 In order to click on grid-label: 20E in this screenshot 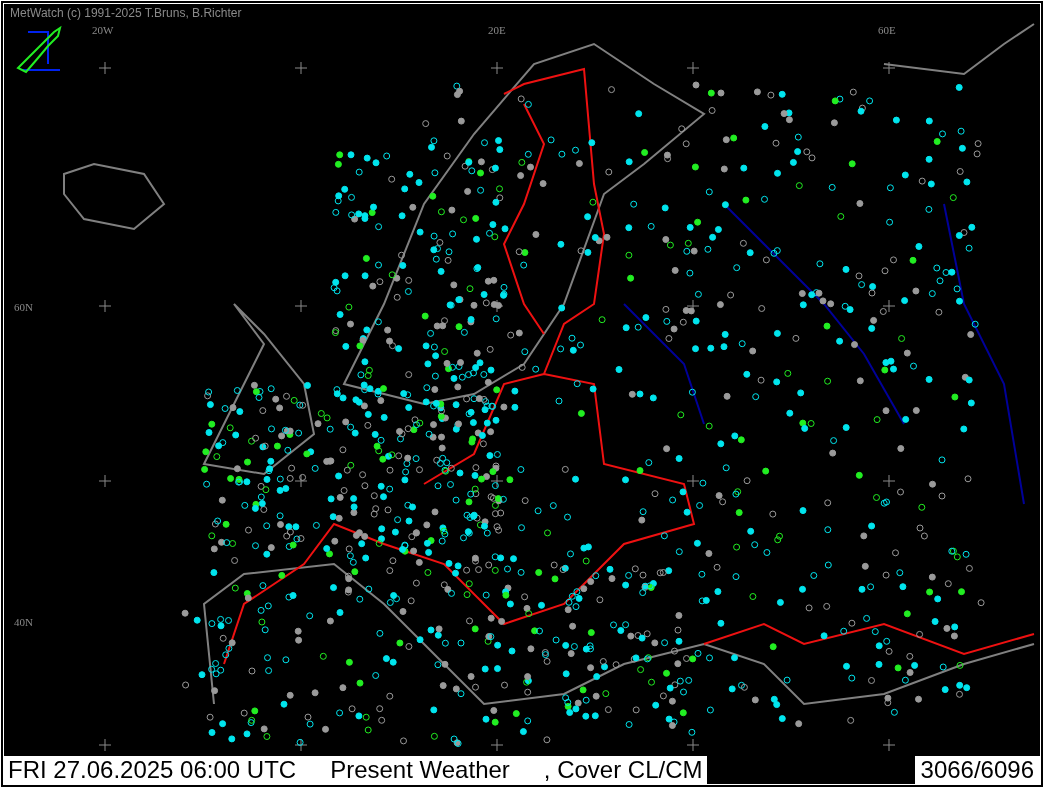, I will do `click(497, 30)`.